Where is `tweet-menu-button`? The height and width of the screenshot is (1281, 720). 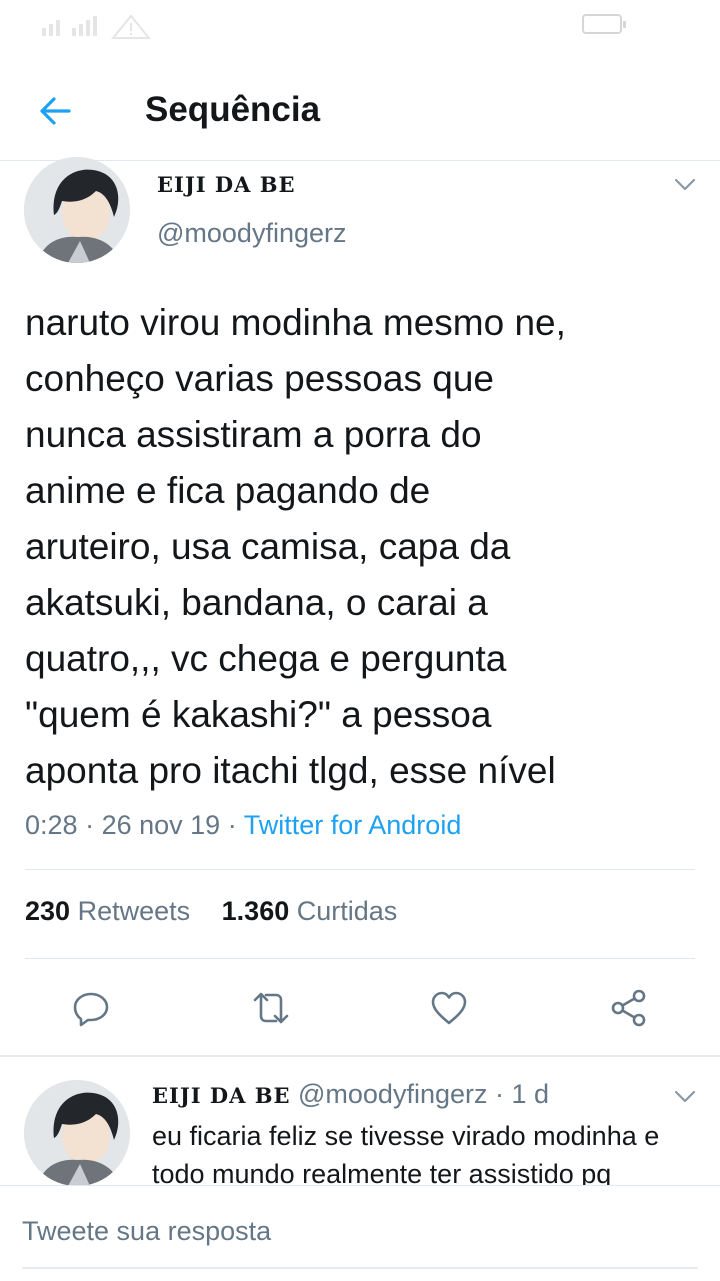
tweet-menu-button is located at coordinates (685, 185).